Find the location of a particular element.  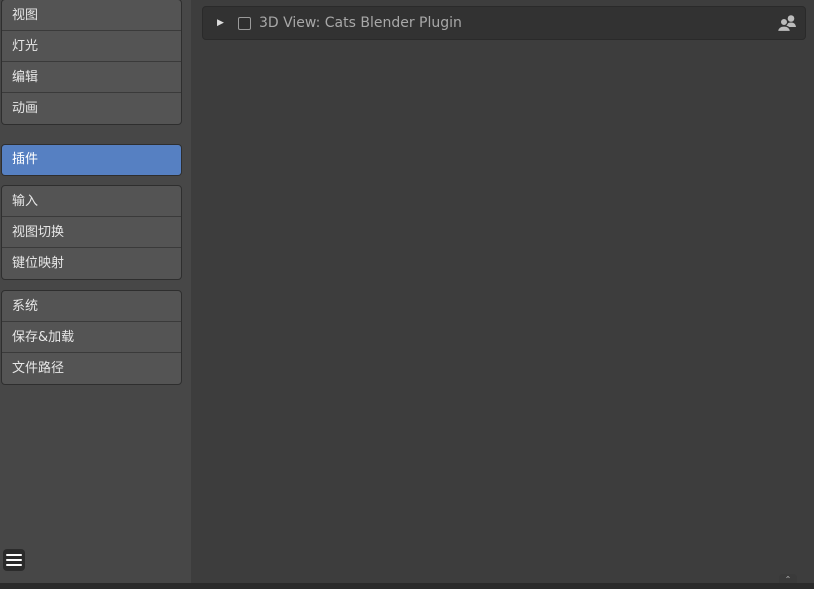

sidebar-item-addons: 插件 is located at coordinates (91, 160).